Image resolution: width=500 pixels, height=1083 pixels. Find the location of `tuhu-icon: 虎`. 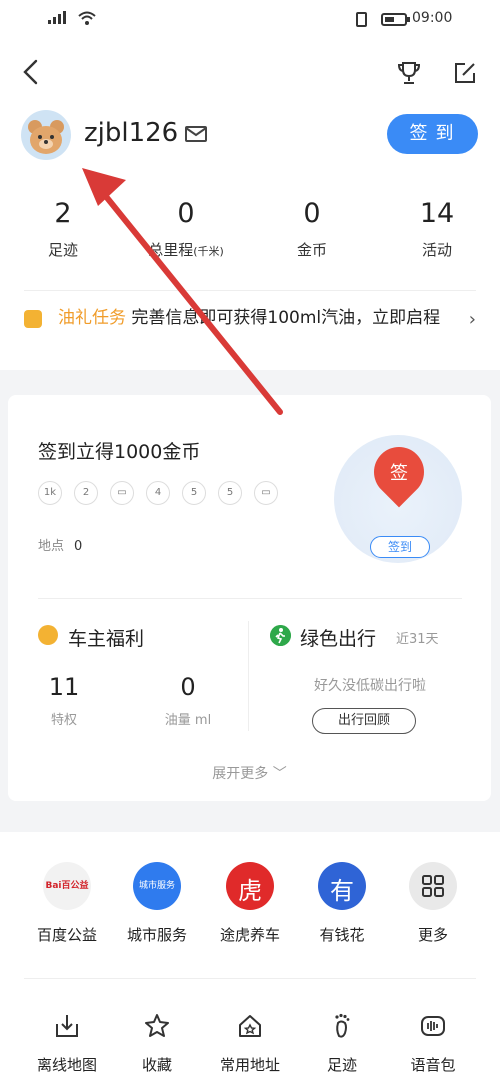

tuhu-icon: 虎 is located at coordinates (250, 886).